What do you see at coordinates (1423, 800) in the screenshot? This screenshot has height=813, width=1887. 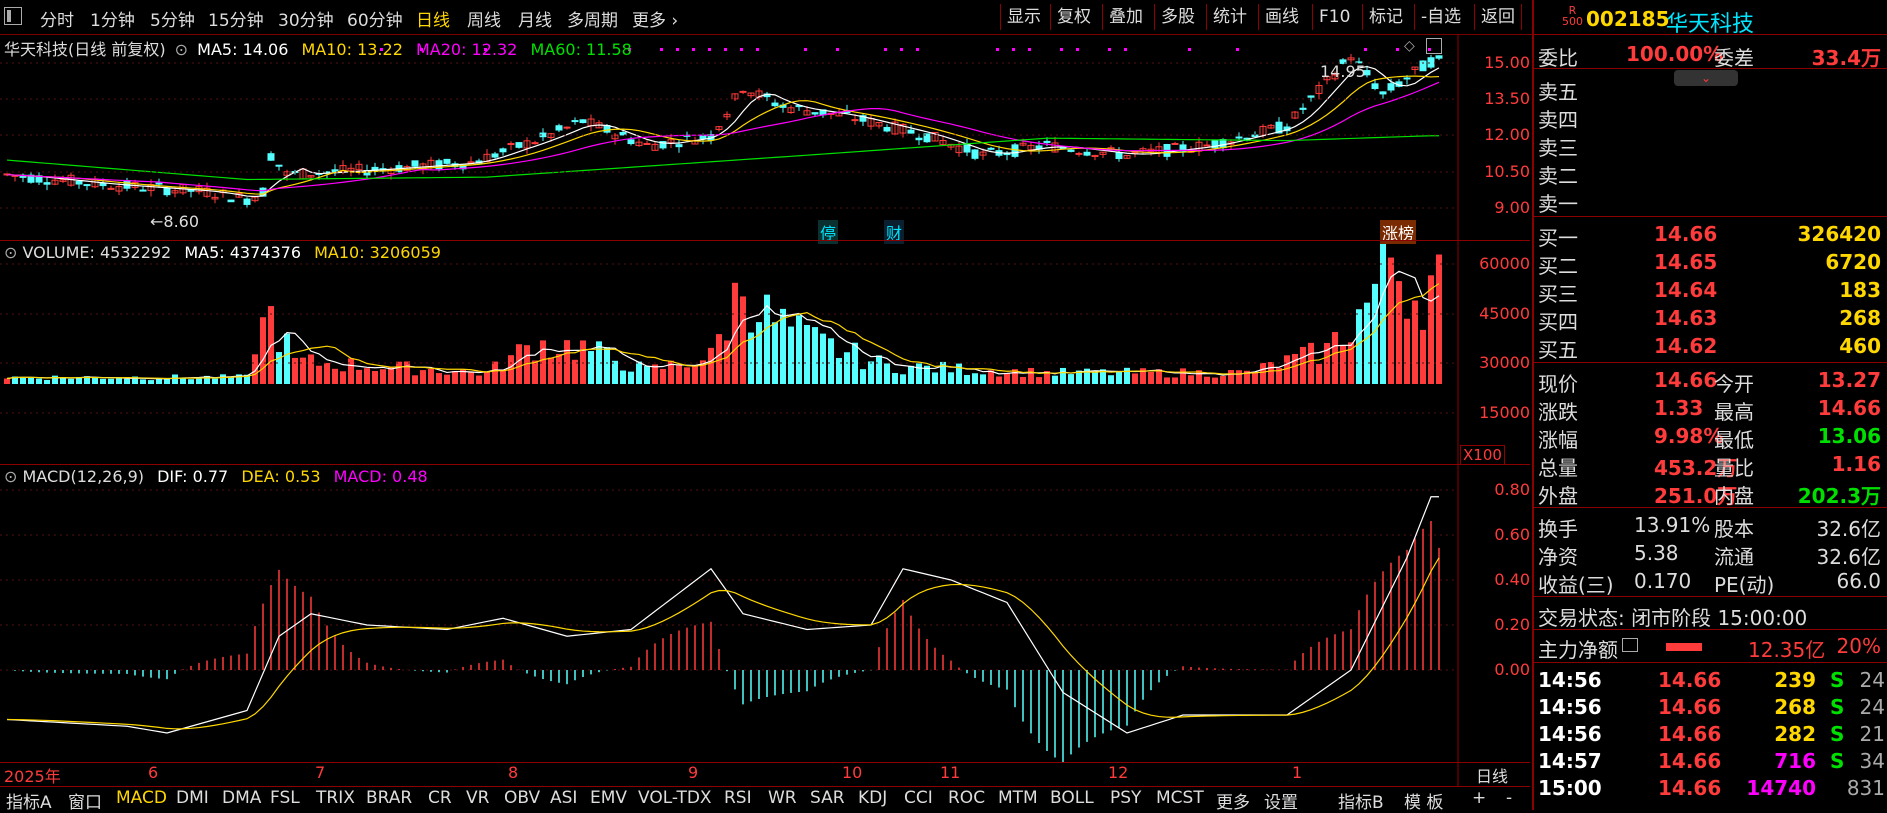 I see `template-tab: 模 板` at bounding box center [1423, 800].